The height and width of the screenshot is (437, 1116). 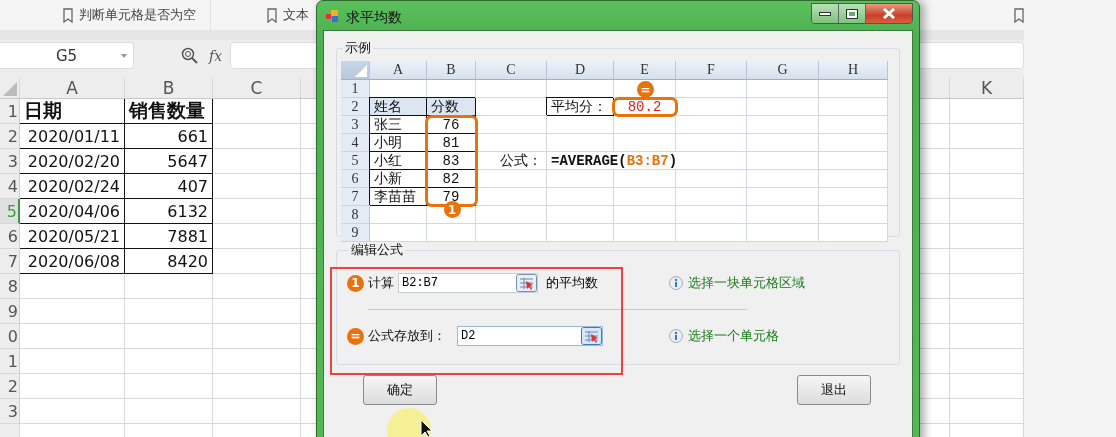 I want to click on column-header: K, so click(x=987, y=88).